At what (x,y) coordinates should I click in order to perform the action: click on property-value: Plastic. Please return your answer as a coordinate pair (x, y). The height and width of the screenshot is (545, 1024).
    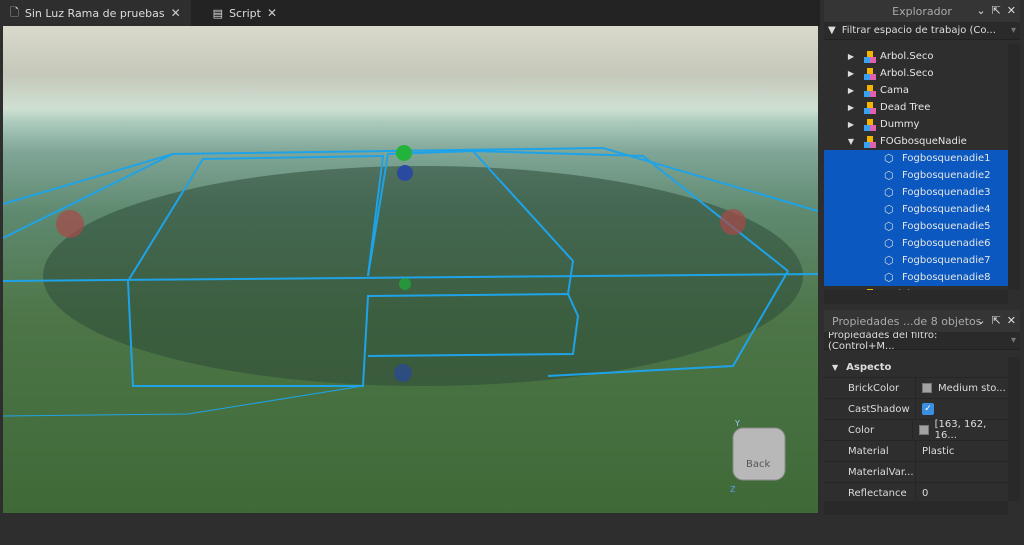
    Looking at the image, I should click on (938, 451).